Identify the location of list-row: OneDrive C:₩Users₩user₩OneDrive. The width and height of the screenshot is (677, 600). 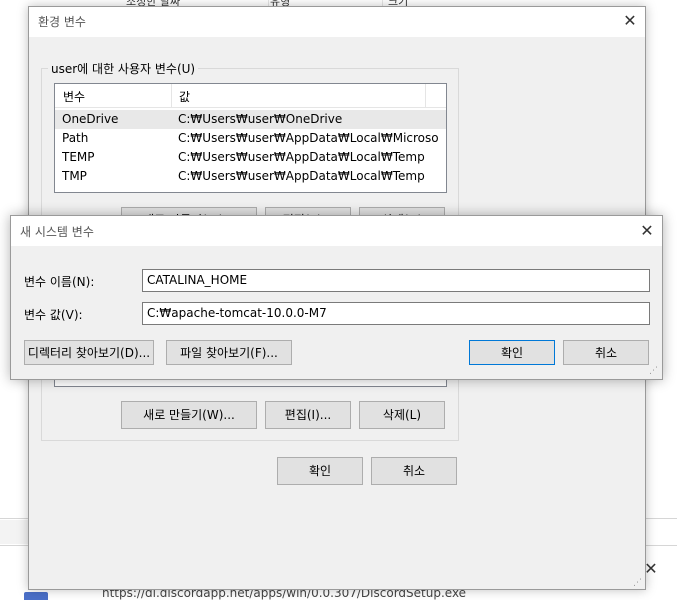
(250, 119).